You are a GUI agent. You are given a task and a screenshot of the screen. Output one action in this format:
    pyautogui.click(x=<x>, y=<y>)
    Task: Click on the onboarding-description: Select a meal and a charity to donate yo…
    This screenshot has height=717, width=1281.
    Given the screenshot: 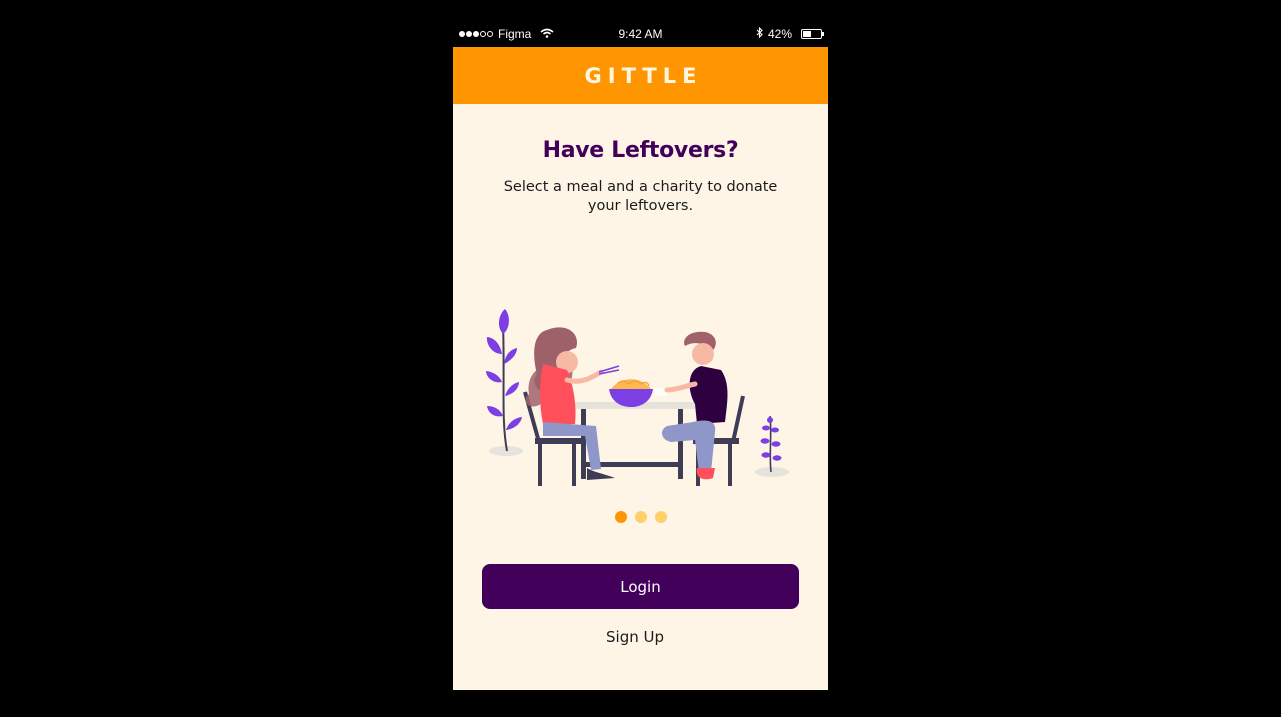 What is the action you would take?
    pyautogui.click(x=640, y=196)
    